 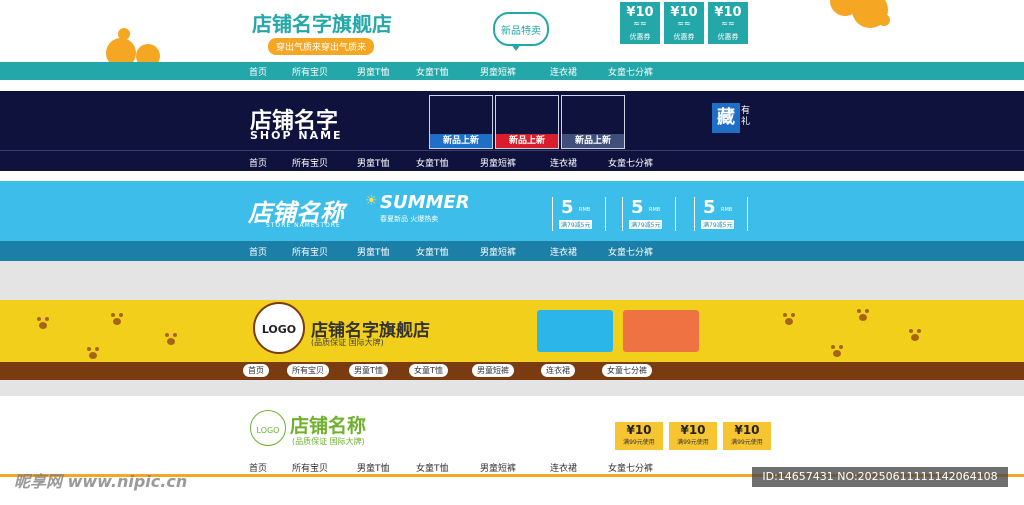 I want to click on product-slot-2: 新品上新, so click(x=527, y=122).